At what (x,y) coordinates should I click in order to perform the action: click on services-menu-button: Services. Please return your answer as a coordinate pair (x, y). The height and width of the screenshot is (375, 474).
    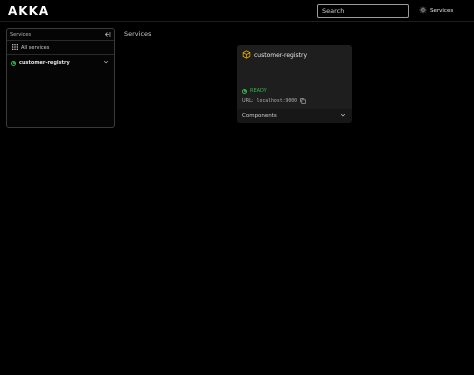
    Looking at the image, I should click on (436, 11).